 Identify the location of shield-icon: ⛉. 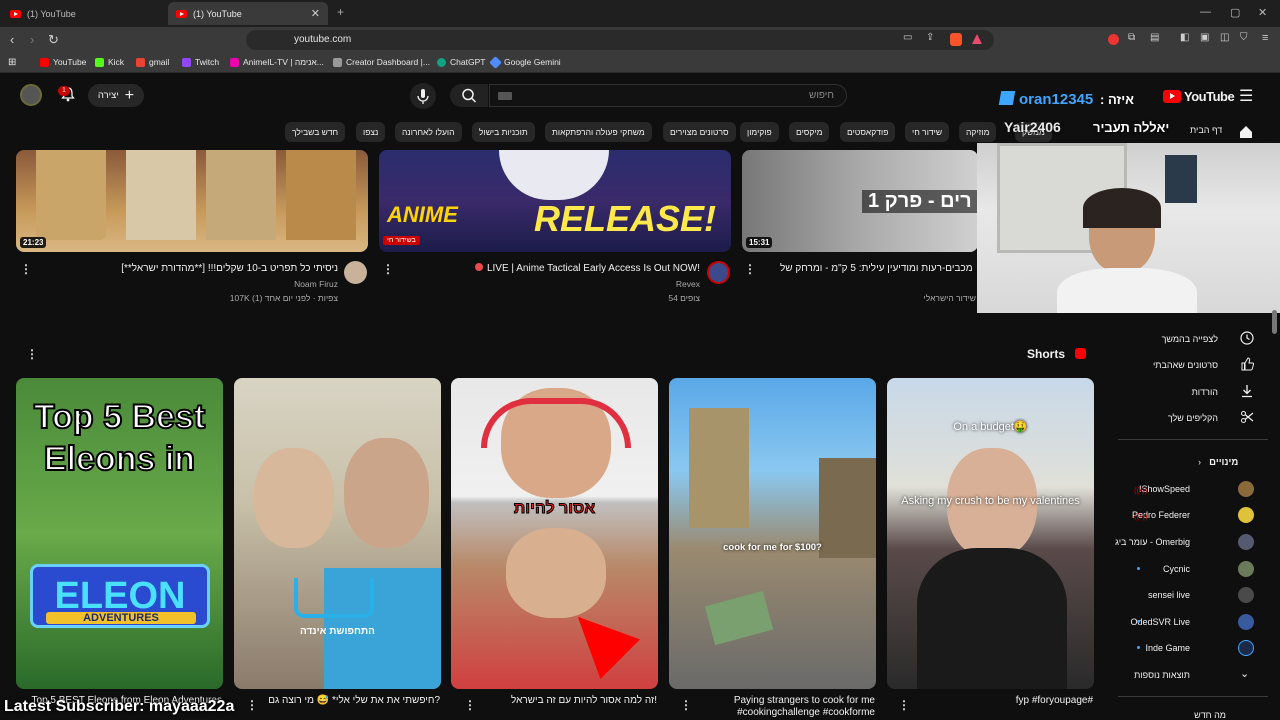
(1244, 37).